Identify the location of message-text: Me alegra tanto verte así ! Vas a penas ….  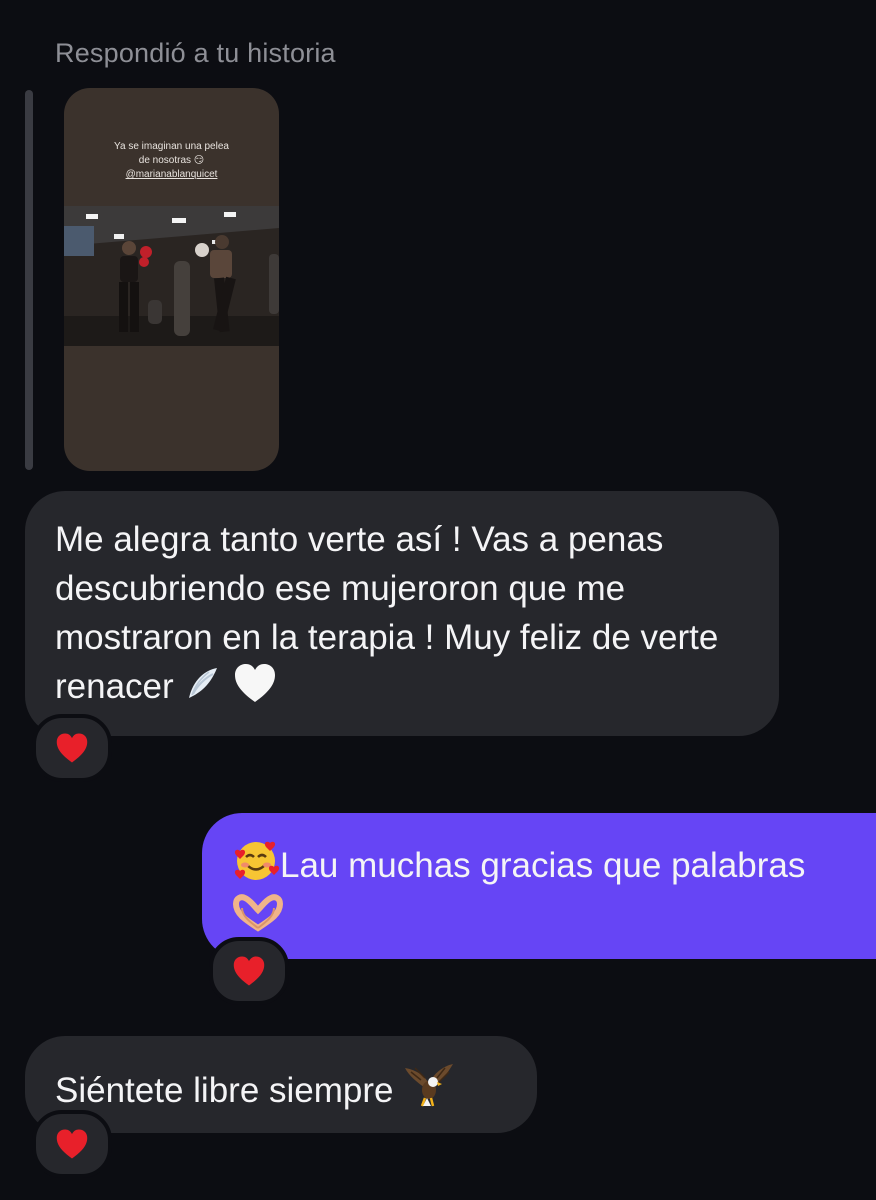
(387, 613).